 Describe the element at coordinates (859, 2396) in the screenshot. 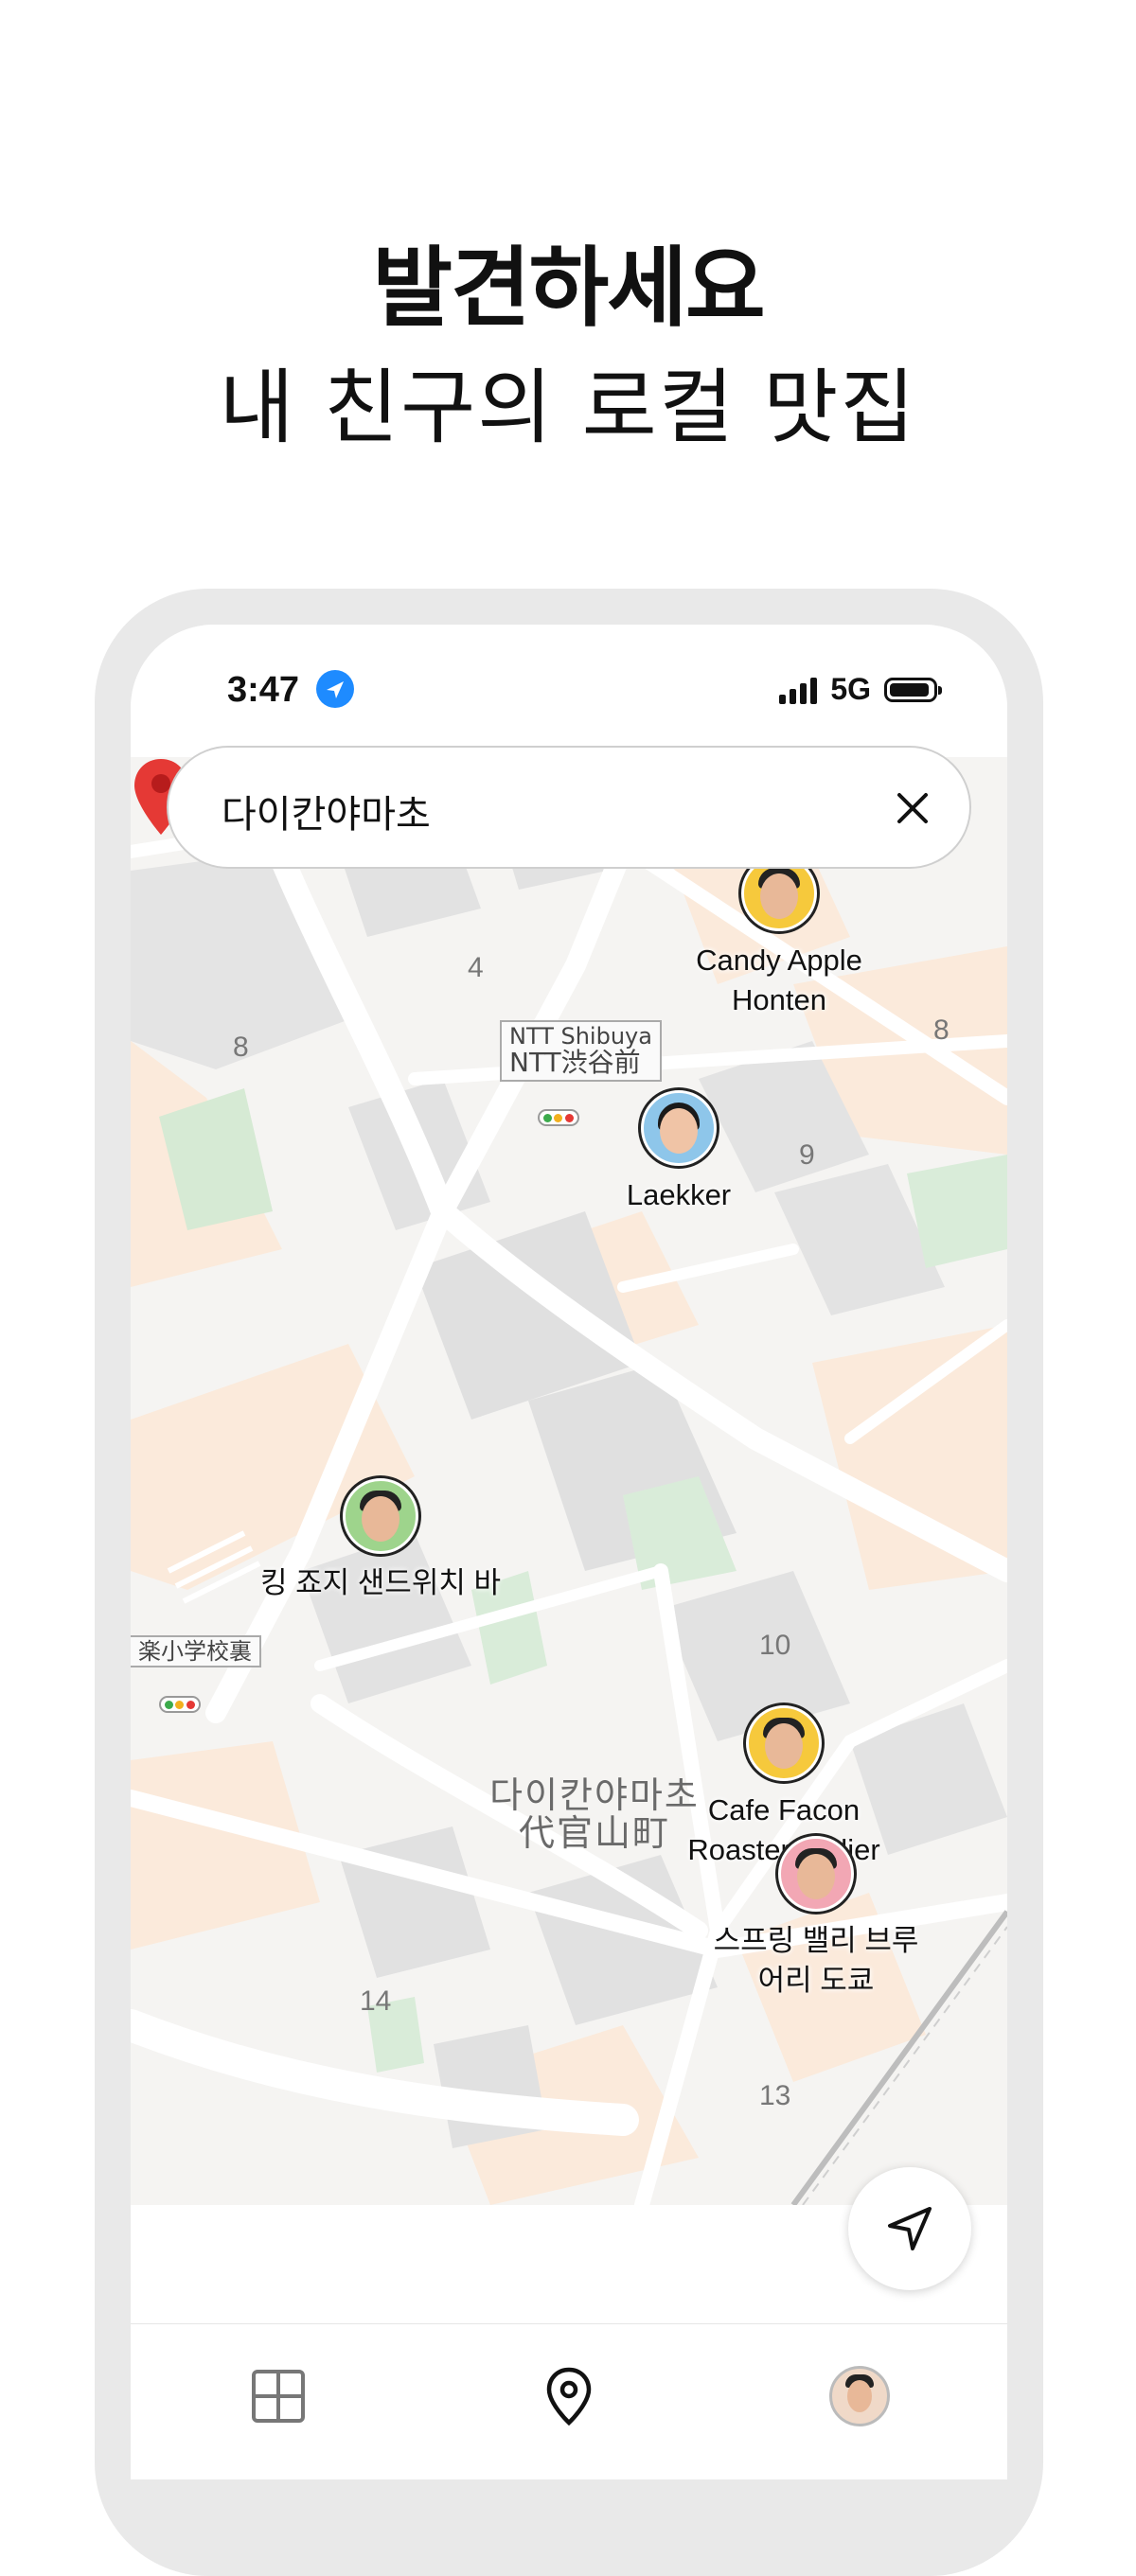

I see `profile-avatar` at that location.